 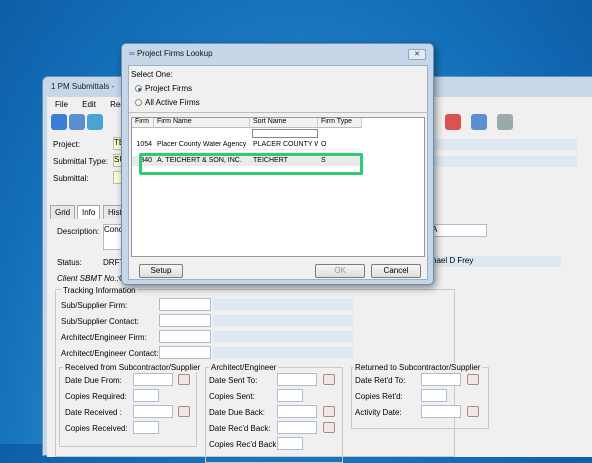 I want to click on close-icon: ✕, so click(x=417, y=54).